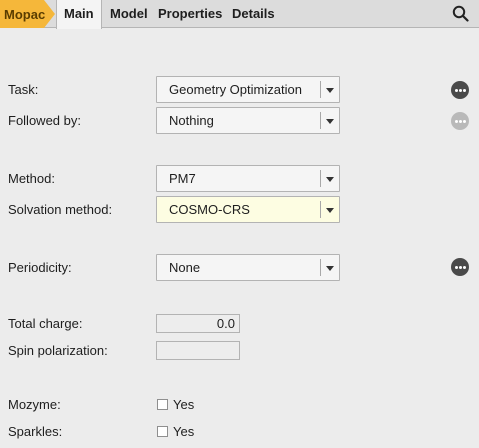  I want to click on followed-by-label: Followed by:, so click(44, 120).